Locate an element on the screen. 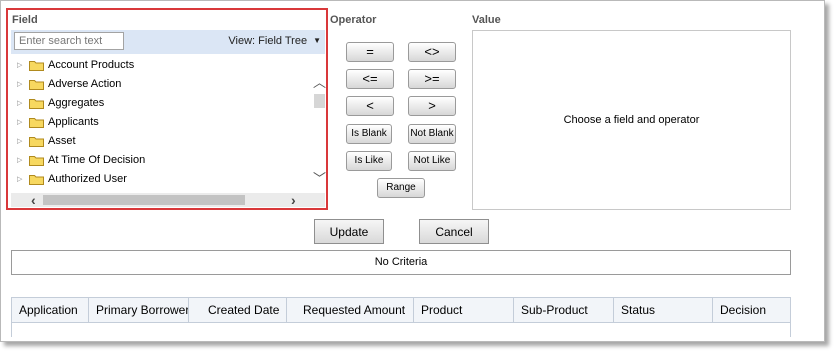 The image size is (834, 351). chevron-down-icon: ﹀ is located at coordinates (319, 177).